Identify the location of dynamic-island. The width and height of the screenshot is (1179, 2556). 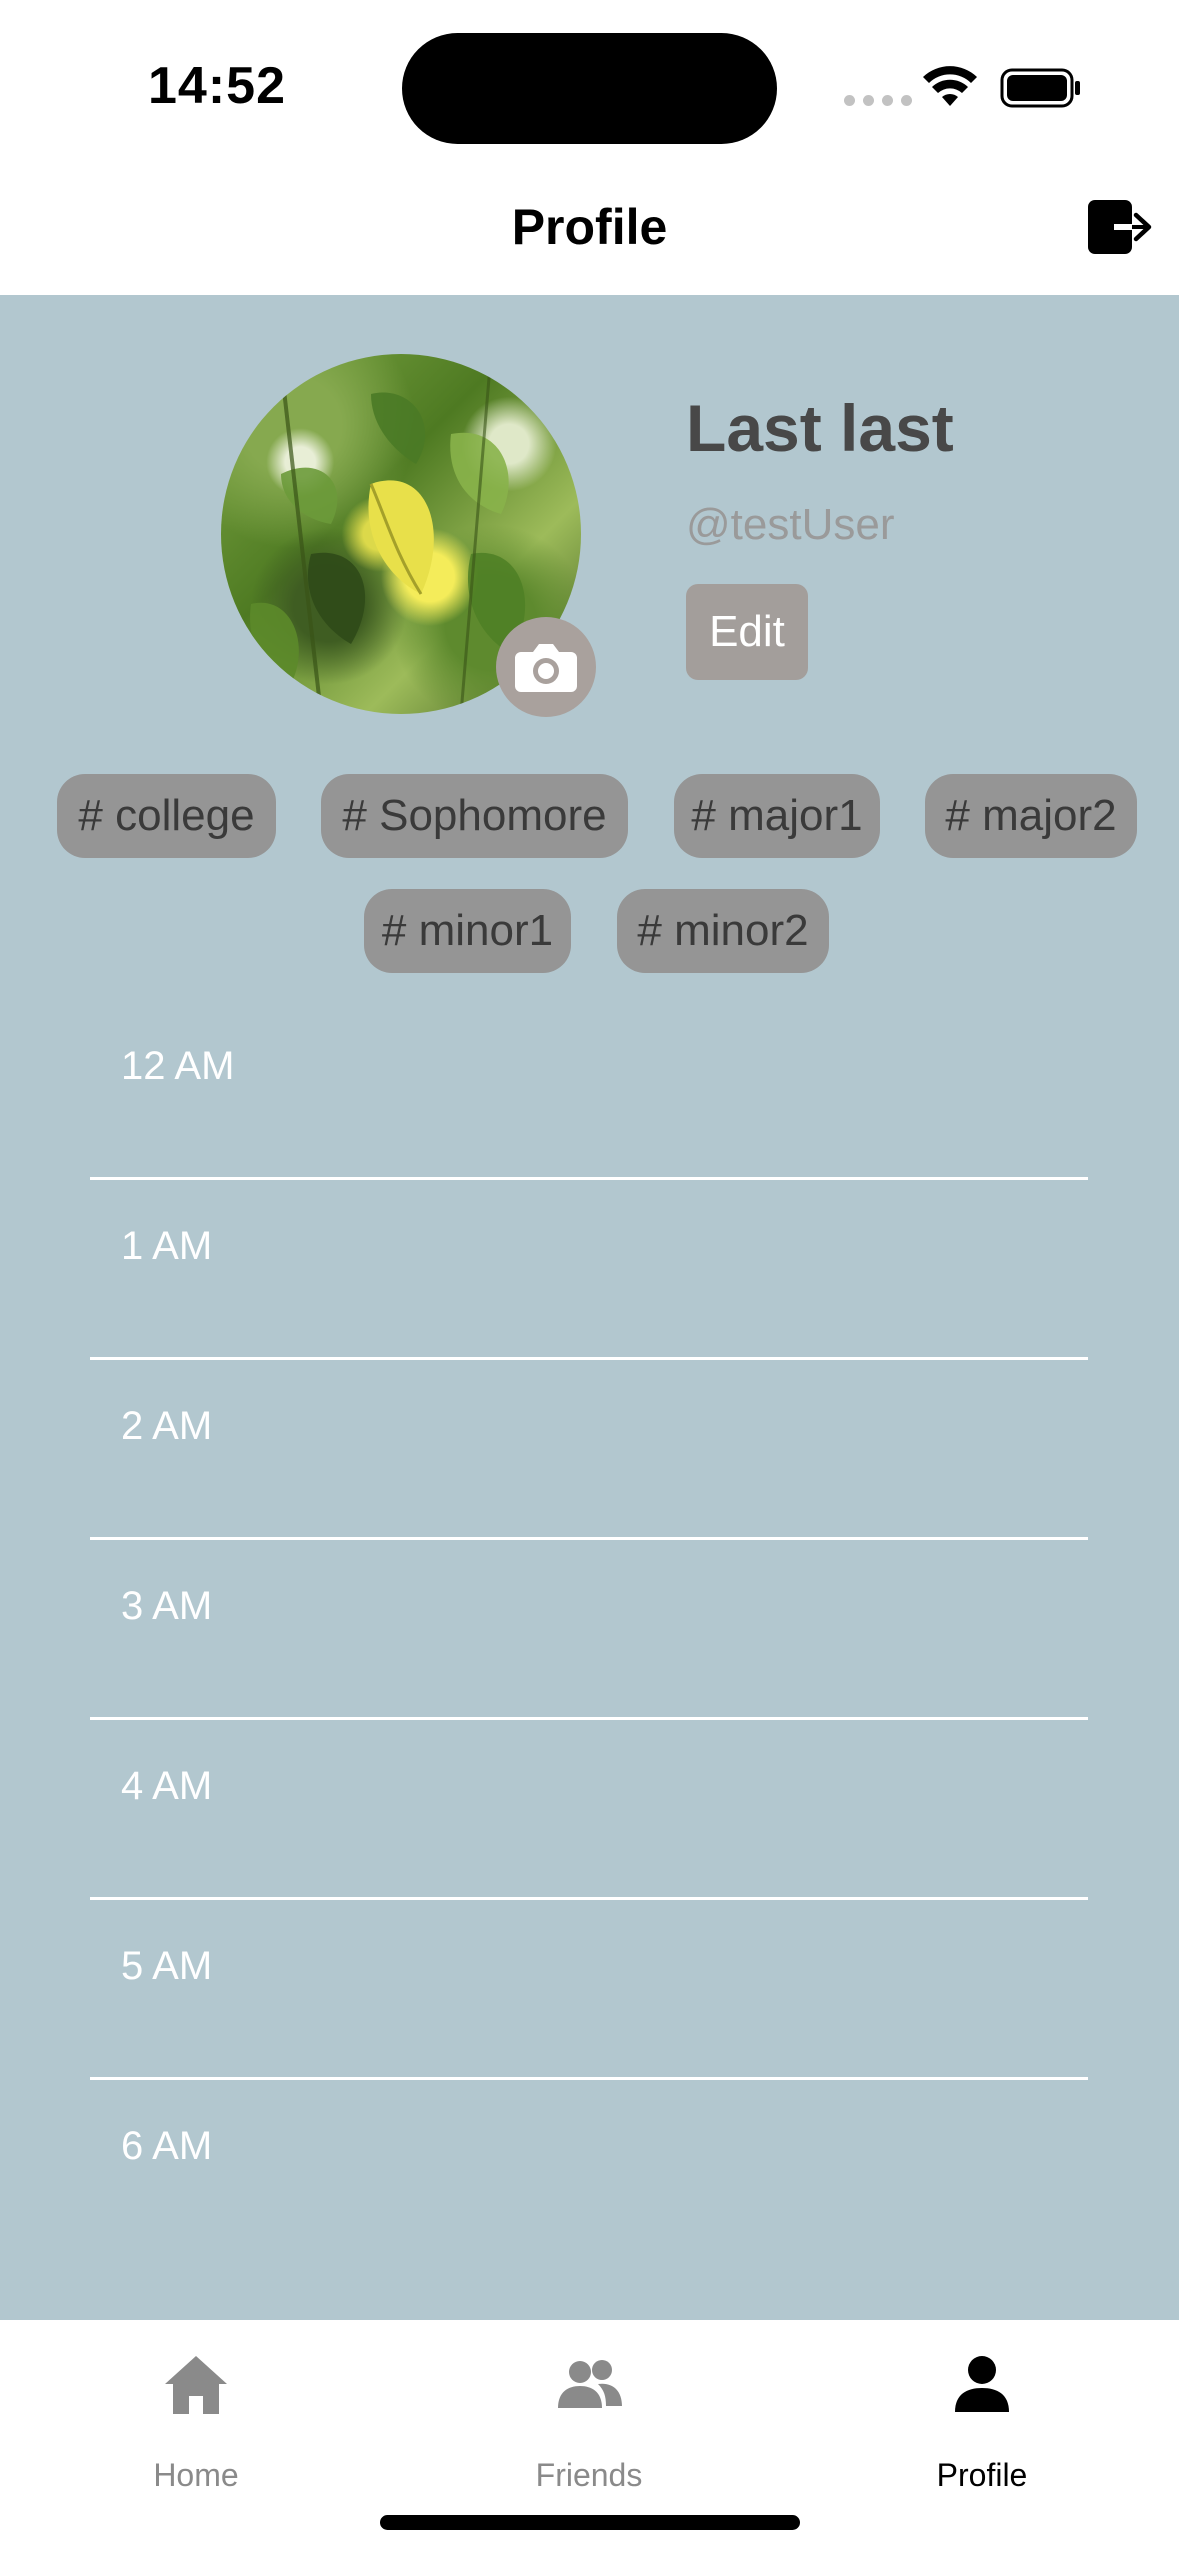
(589, 88).